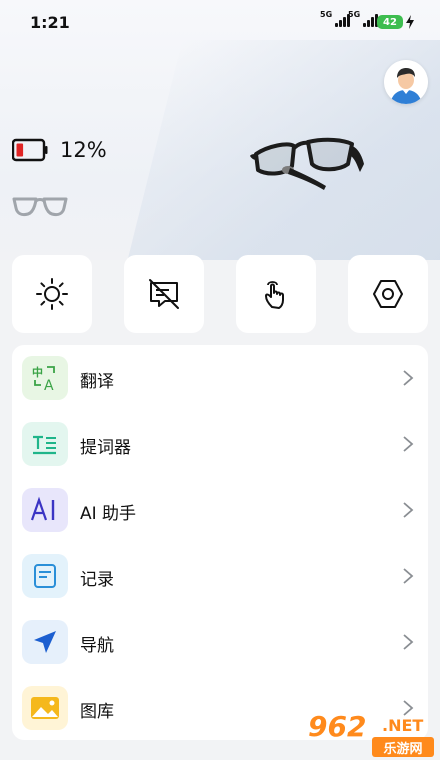 Image resolution: width=440 pixels, height=760 pixels. I want to click on cellular-signal-1-icon: 5G, so click(335, 18).